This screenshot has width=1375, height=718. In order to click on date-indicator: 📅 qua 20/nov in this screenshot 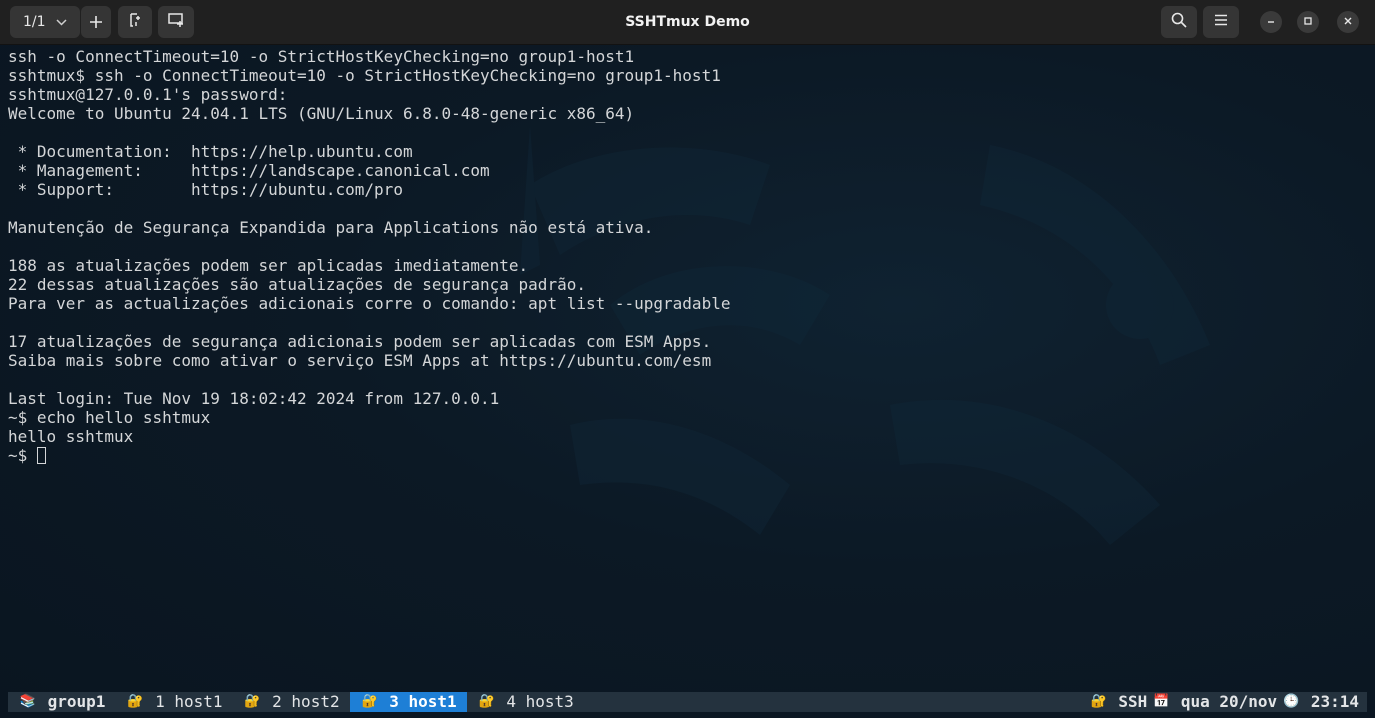, I will do `click(1212, 702)`.